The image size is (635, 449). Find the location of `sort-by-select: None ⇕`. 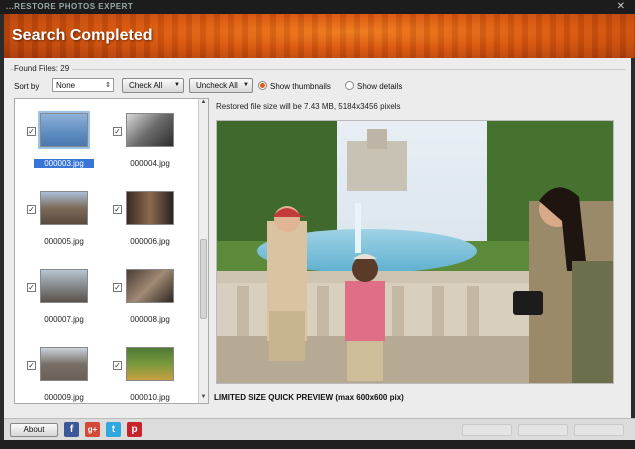

sort-by-select: None ⇕ is located at coordinates (83, 85).